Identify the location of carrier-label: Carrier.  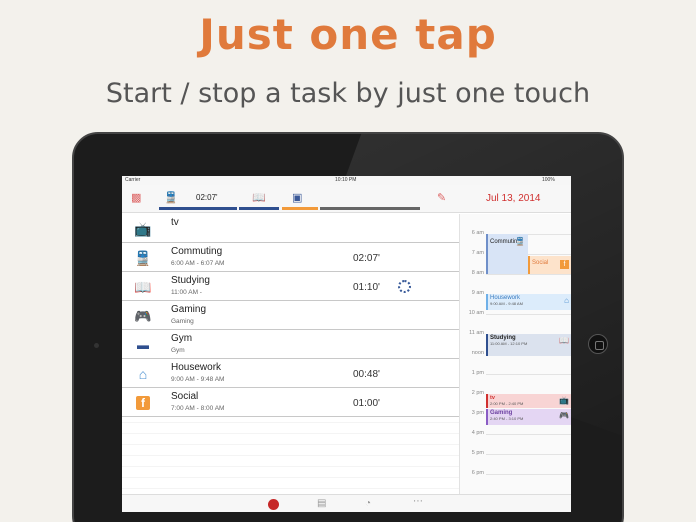
(133, 180).